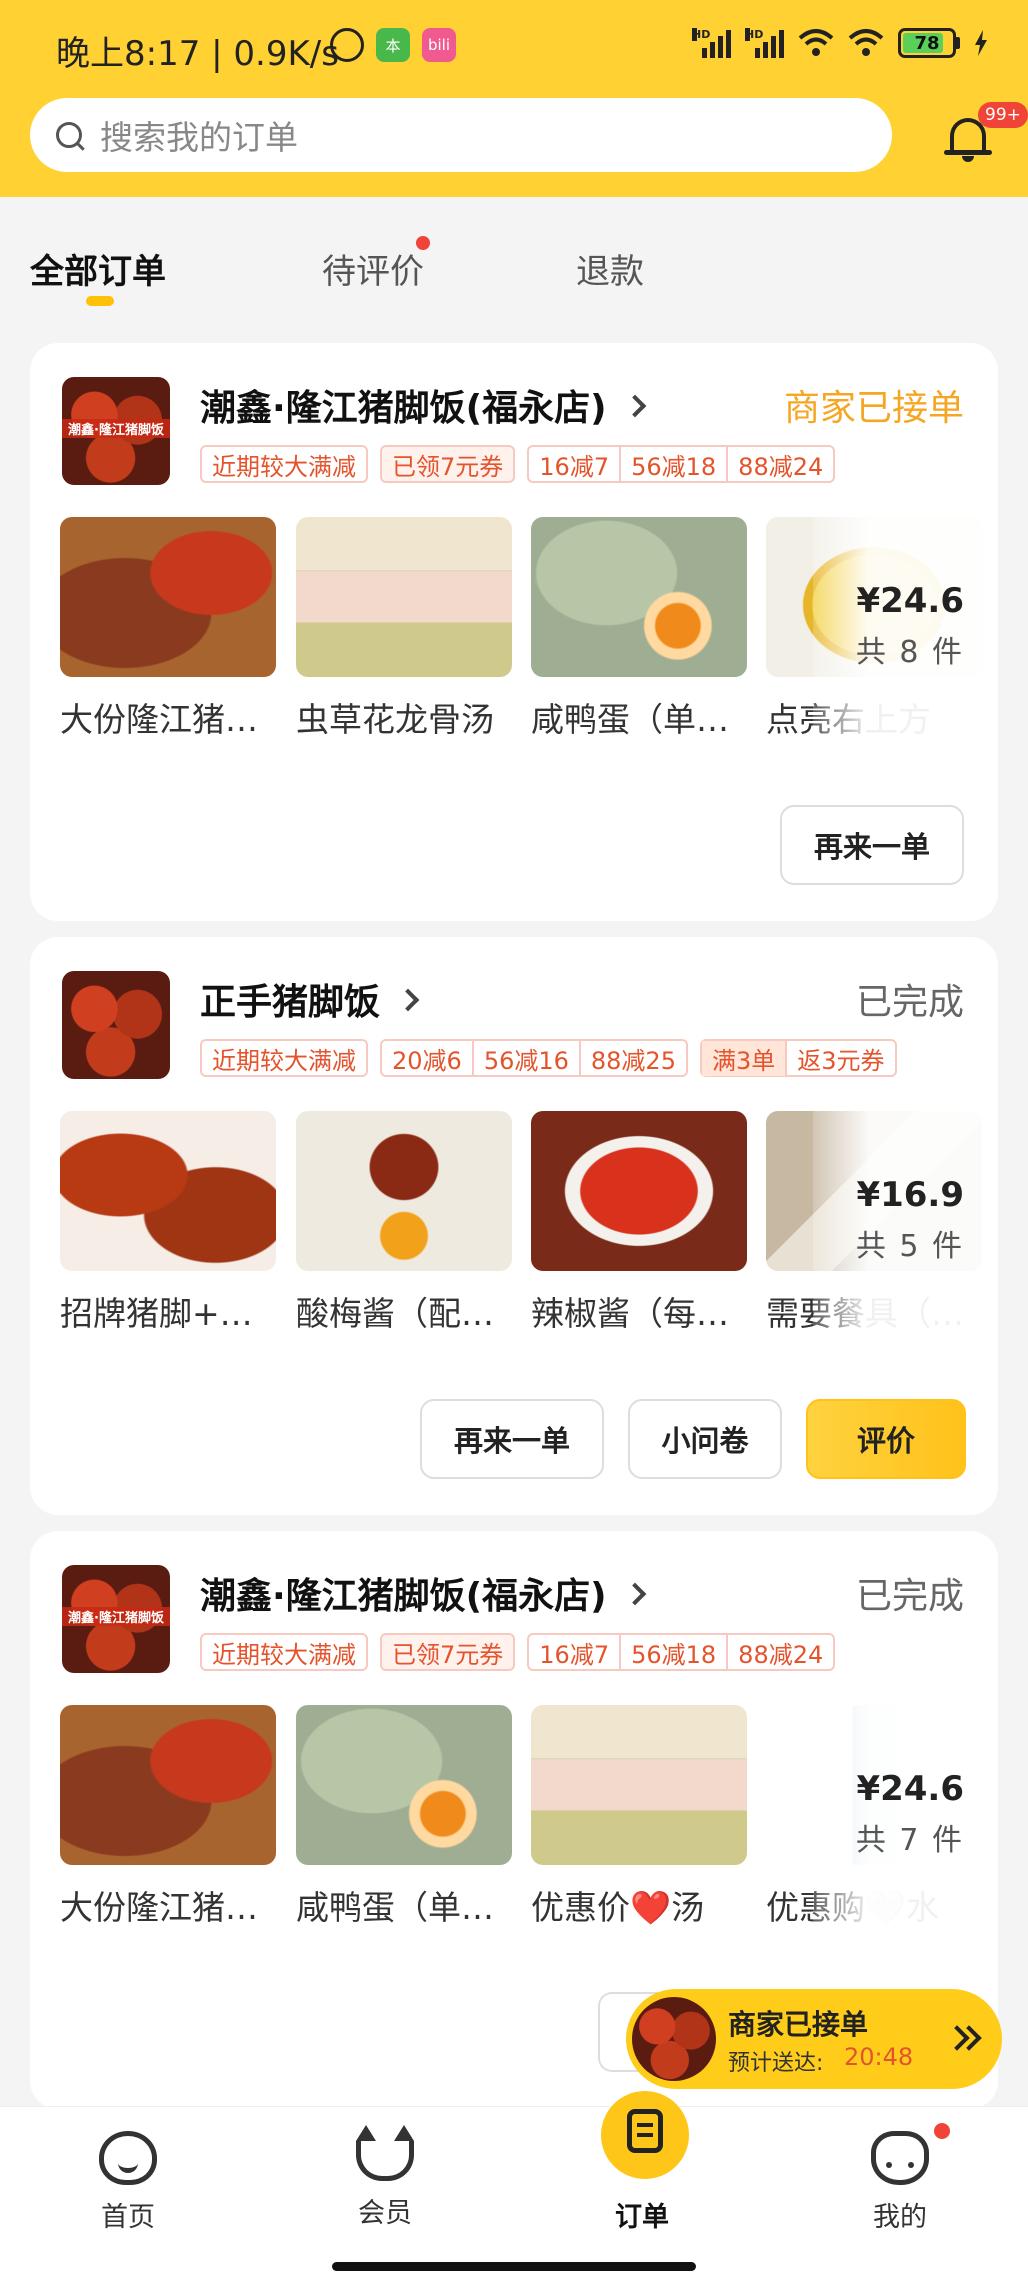 The image size is (1028, 2284). I want to click on nav-home: 首页, so click(128, 2182).